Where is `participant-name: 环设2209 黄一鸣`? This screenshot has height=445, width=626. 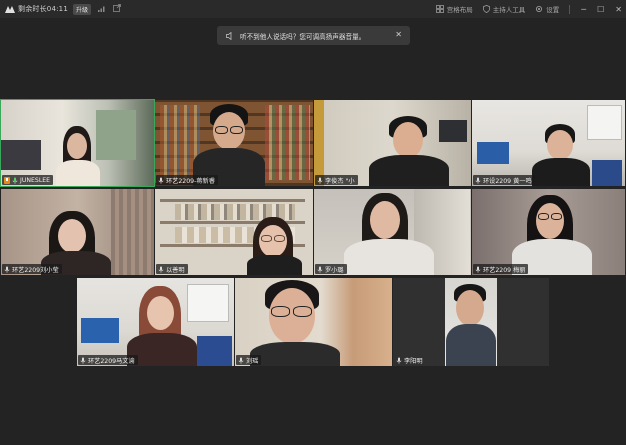 participant-name: 环设2209 黄一鸣 is located at coordinates (507, 181).